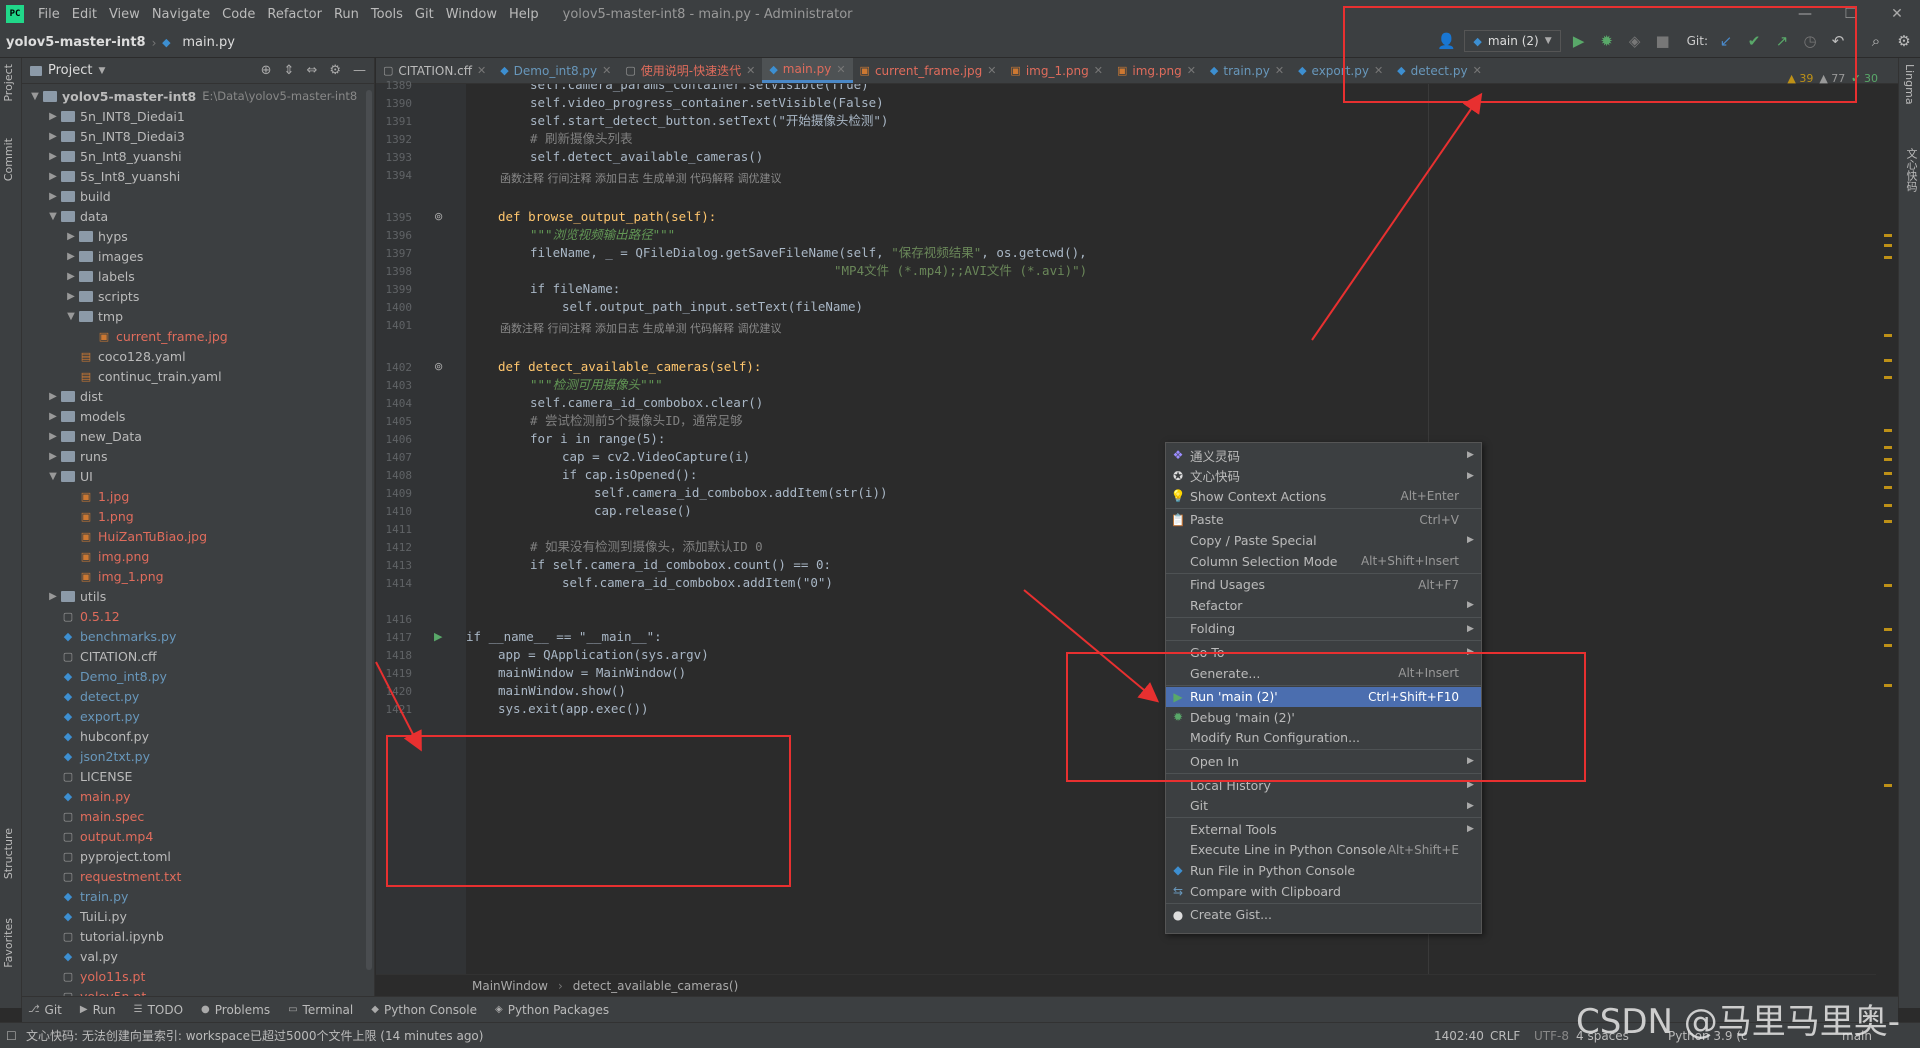 Image resolution: width=1920 pixels, height=1048 pixels. I want to click on tree-item: ▢ LICENSE, so click(198, 776).